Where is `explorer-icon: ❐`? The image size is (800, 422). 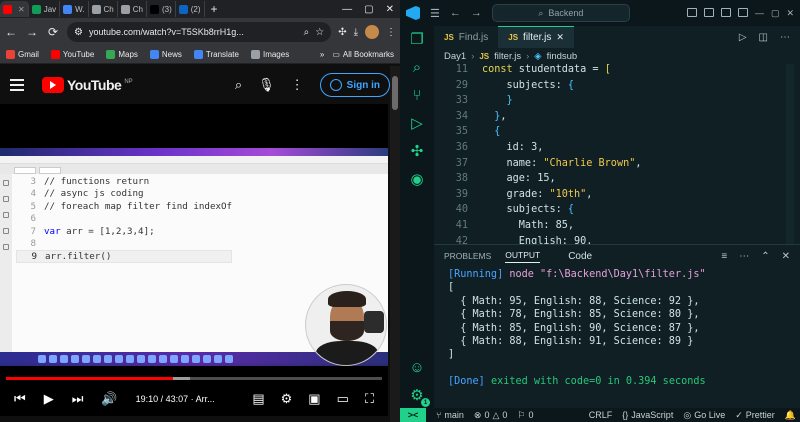 explorer-icon: ❐ is located at coordinates (417, 39).